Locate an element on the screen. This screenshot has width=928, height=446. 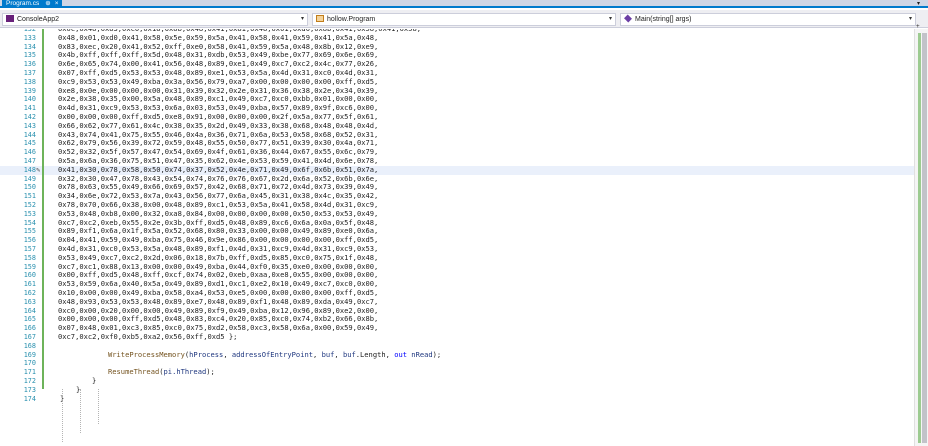
member-access: .Length is located at coordinates (370, 354).